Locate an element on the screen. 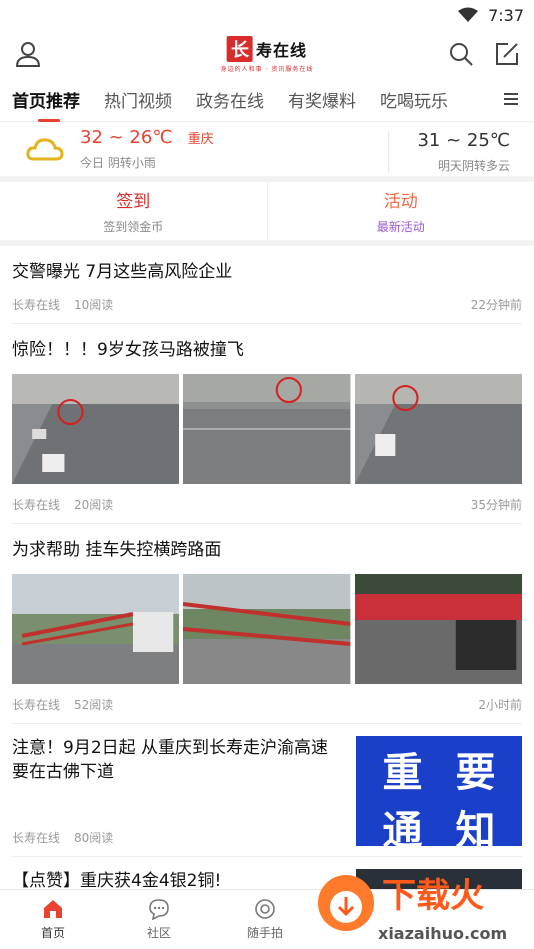 Image resolution: width=534 pixels, height=949 pixels. today-desc: 今日 阴转小雨 is located at coordinates (118, 163).